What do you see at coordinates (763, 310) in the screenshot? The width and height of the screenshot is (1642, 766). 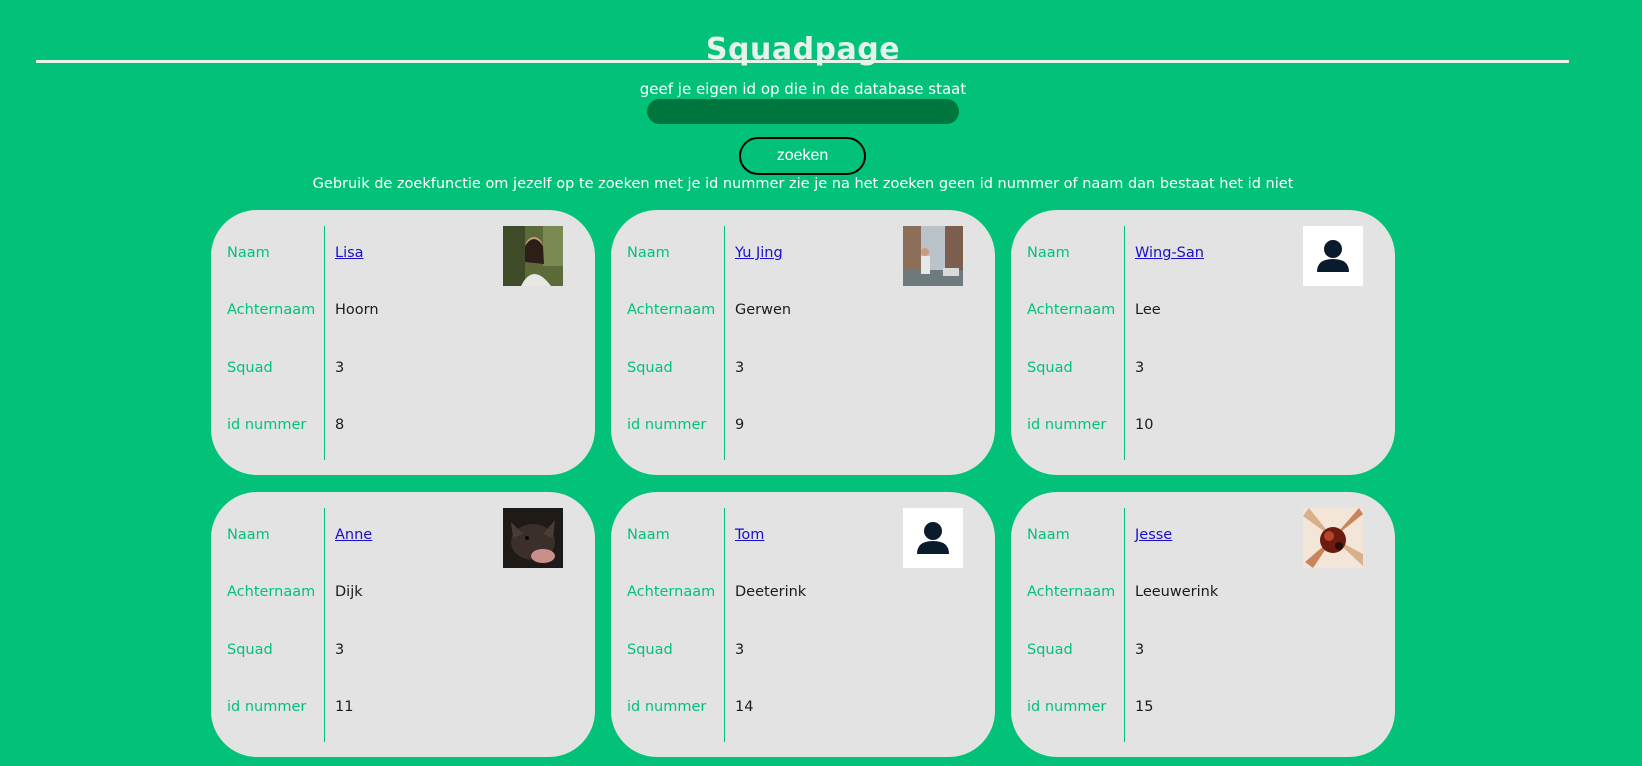 I see `member-surname: Gerwen` at bounding box center [763, 310].